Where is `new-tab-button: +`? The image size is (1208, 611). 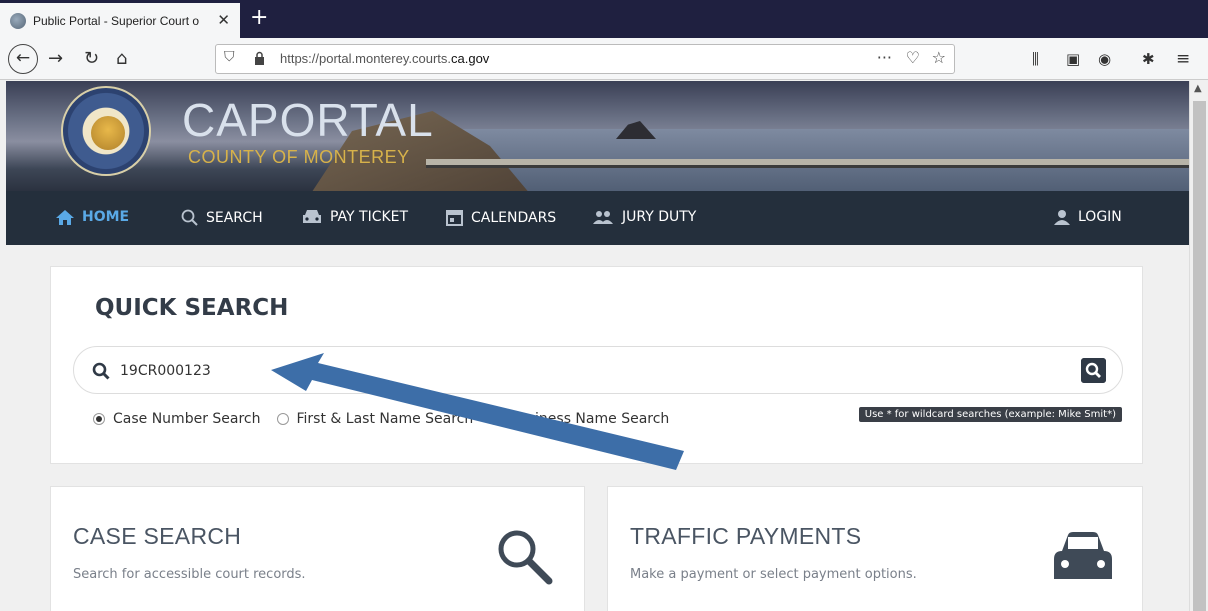 new-tab-button: + is located at coordinates (259, 17).